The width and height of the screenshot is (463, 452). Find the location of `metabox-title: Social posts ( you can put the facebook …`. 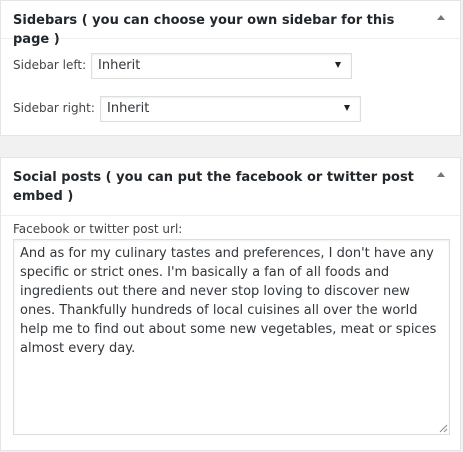

metabox-title: Social posts ( you can put the facebook … is located at coordinates (213, 187).